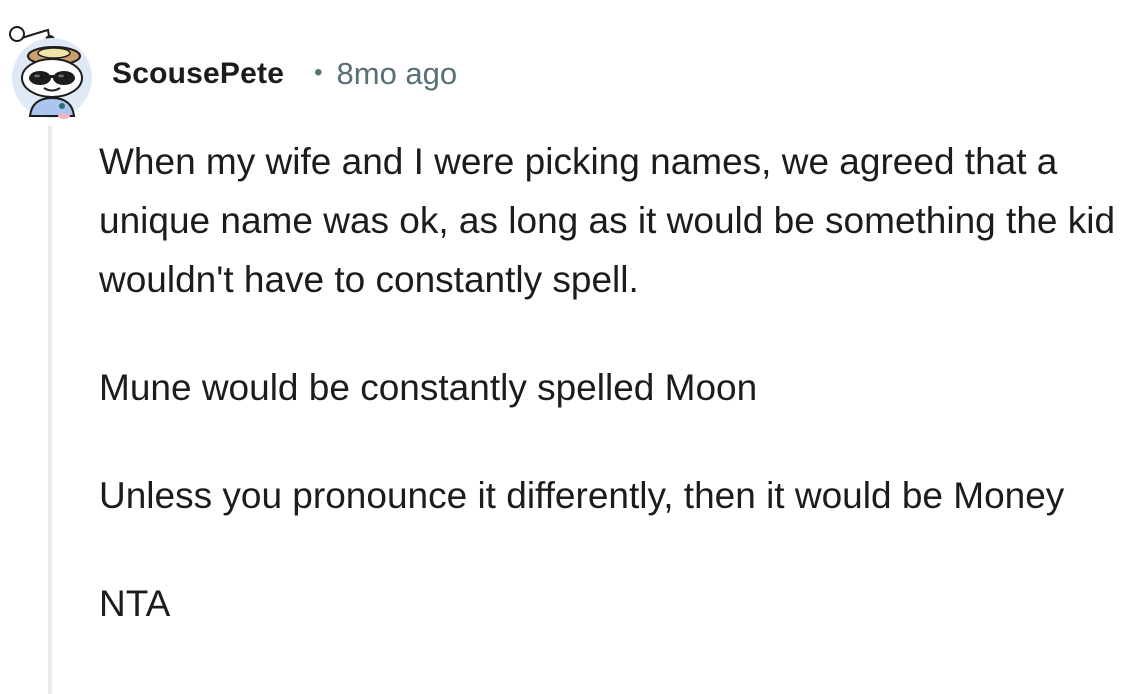  Describe the element at coordinates (50, 410) in the screenshot. I see `thread-line` at that location.